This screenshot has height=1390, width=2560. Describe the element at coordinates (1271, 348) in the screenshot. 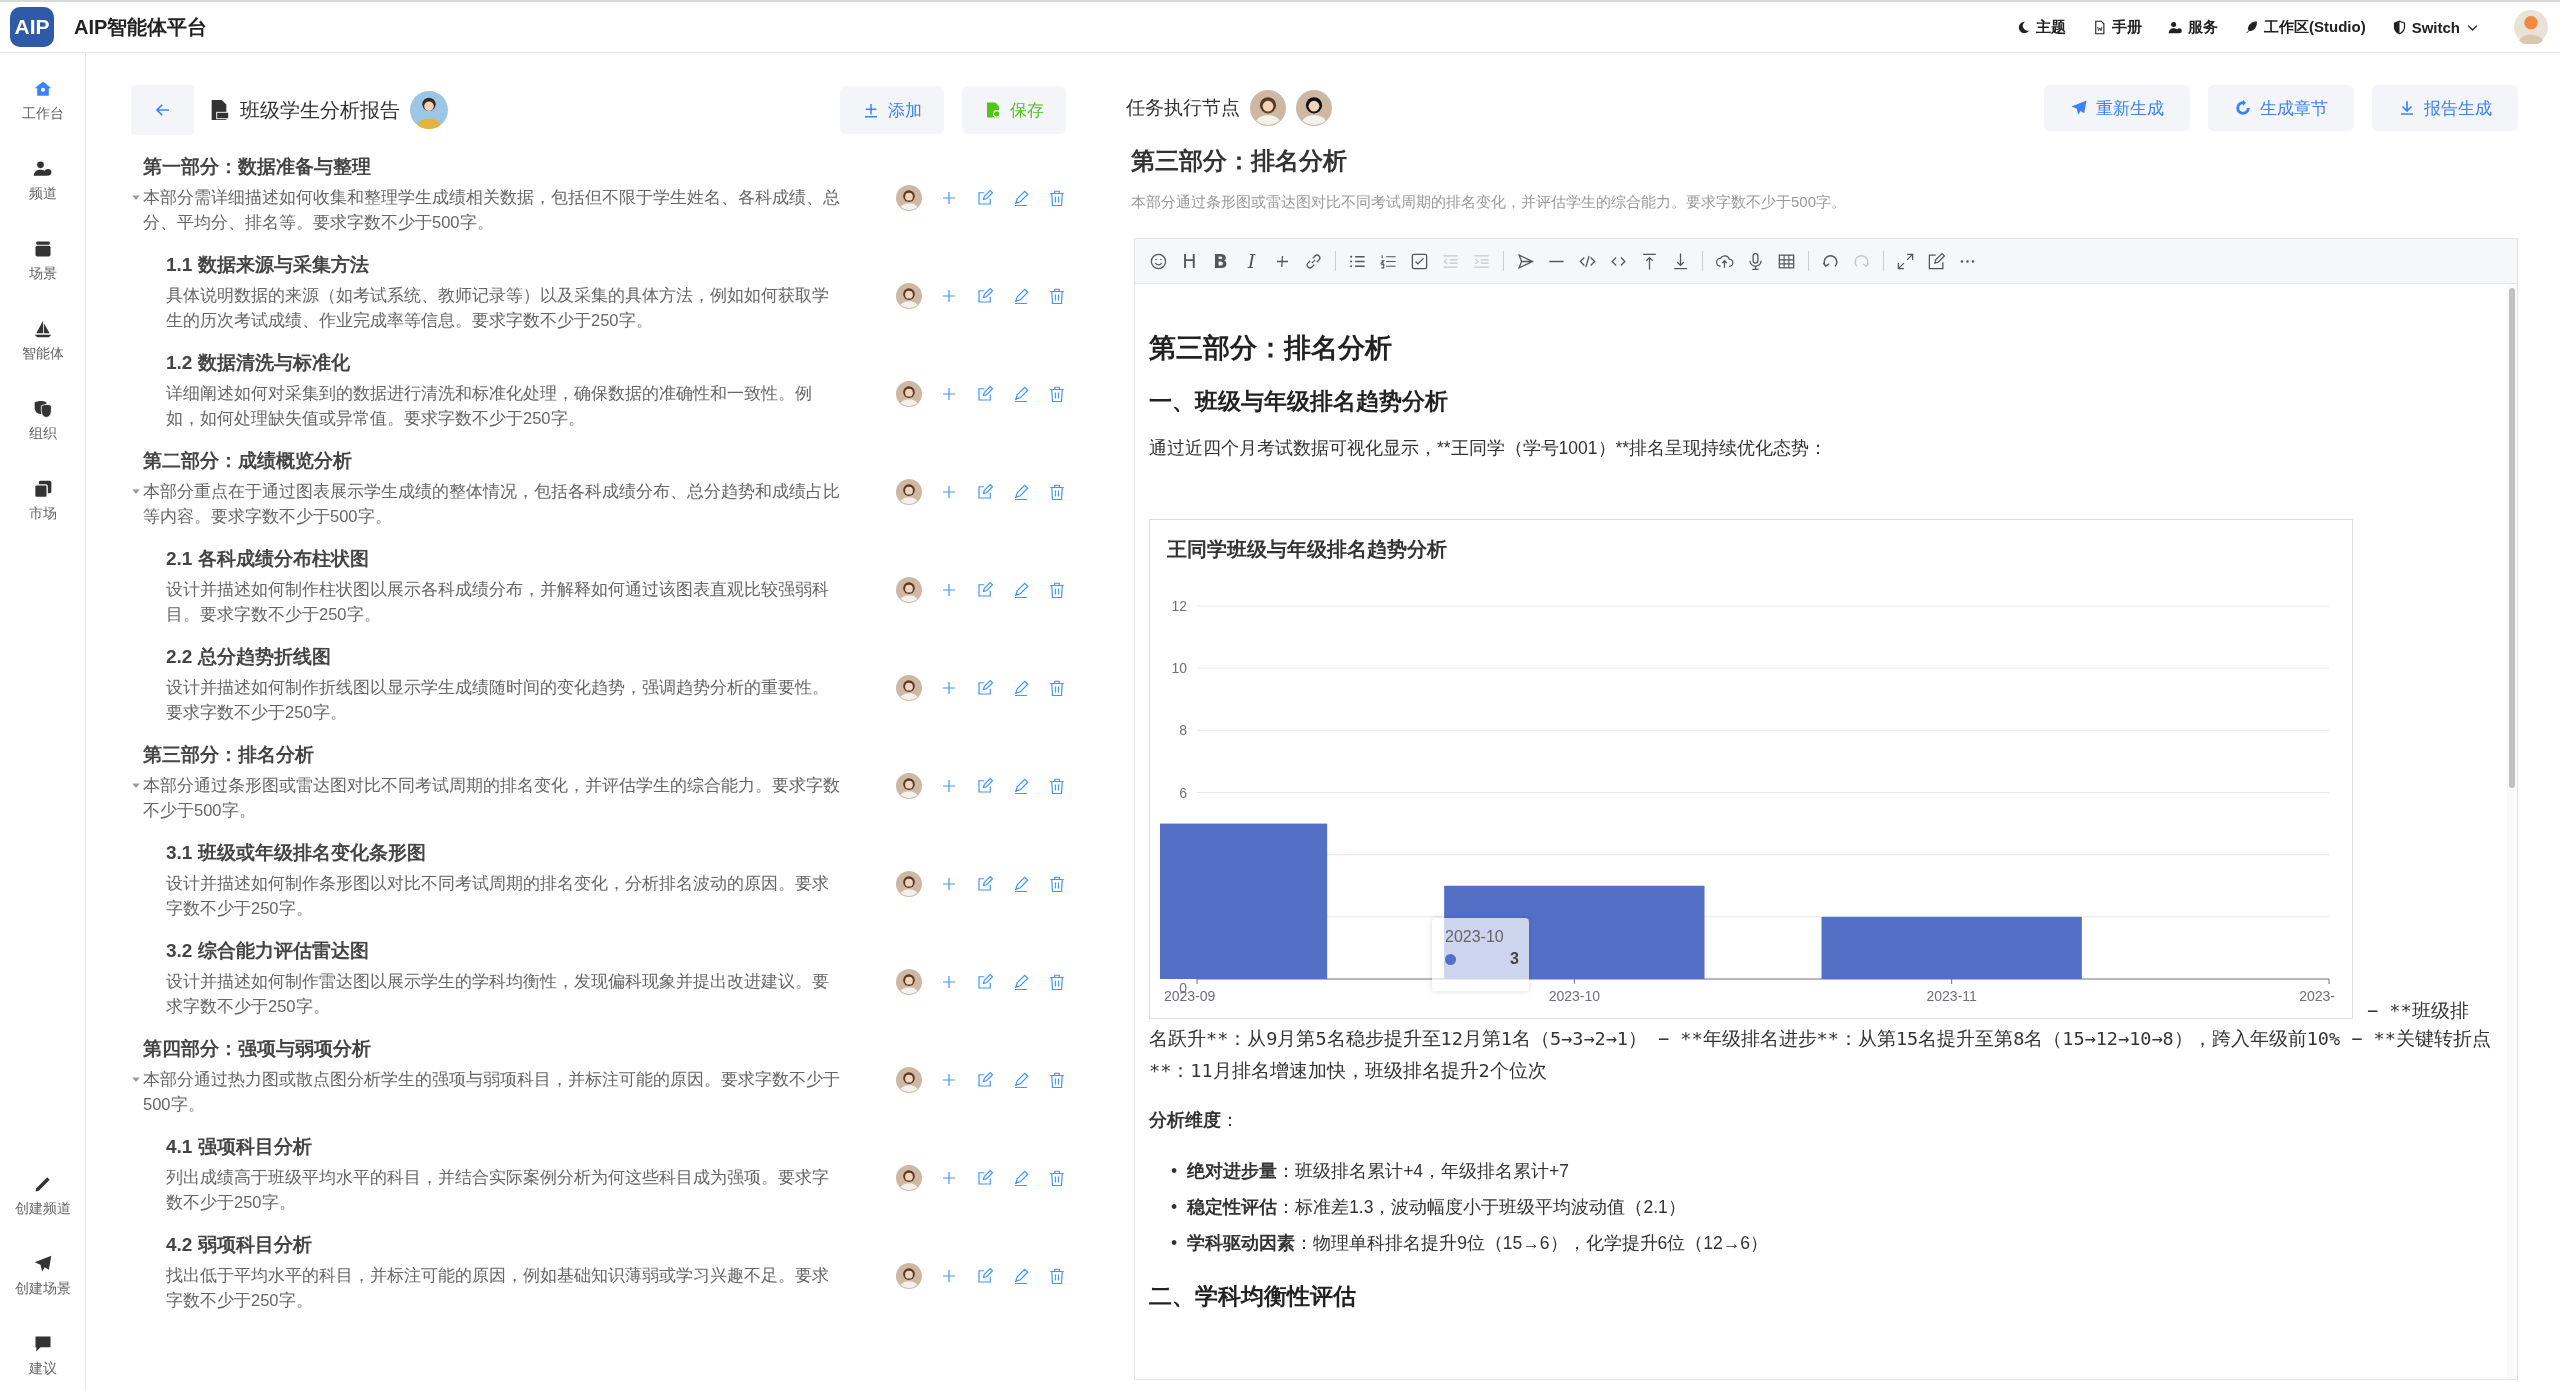

I see `heading: 第三部分：排名分析` at that location.